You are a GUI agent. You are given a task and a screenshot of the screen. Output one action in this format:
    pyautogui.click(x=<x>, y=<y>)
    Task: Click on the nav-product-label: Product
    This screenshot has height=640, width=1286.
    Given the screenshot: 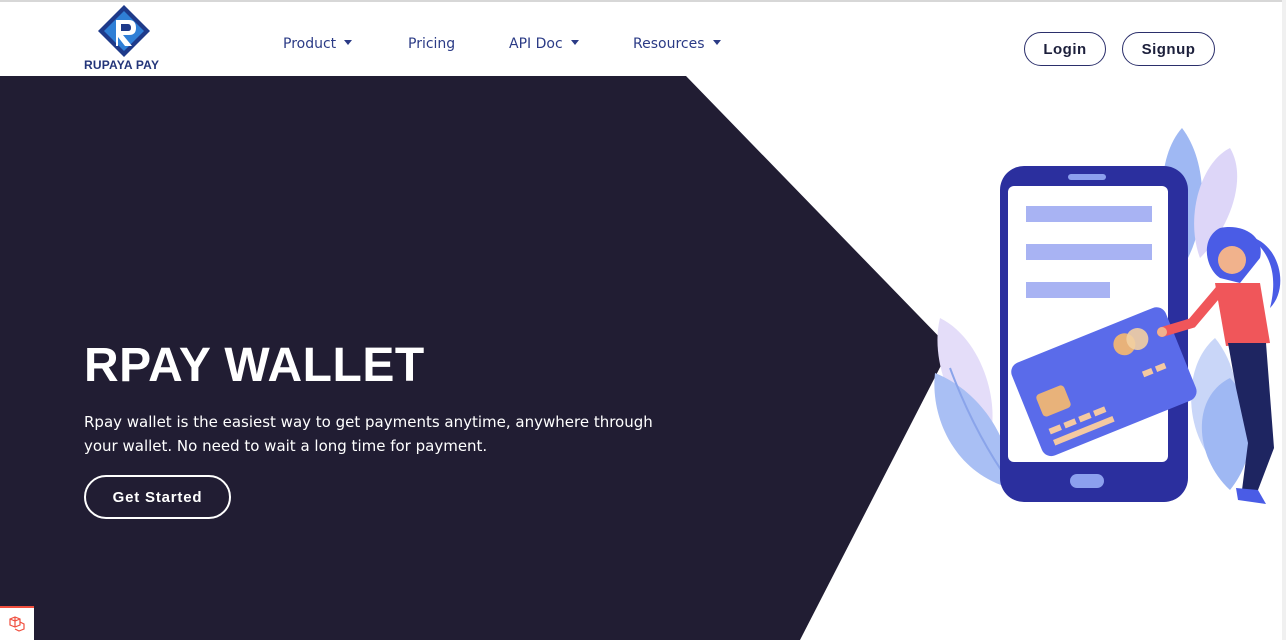 What is the action you would take?
    pyautogui.click(x=310, y=44)
    